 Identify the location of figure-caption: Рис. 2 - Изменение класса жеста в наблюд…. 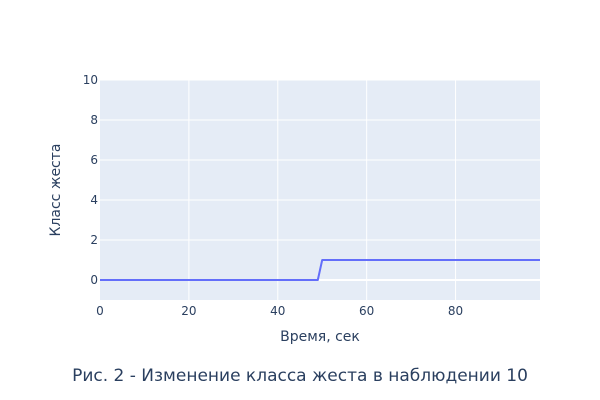
(300, 376).